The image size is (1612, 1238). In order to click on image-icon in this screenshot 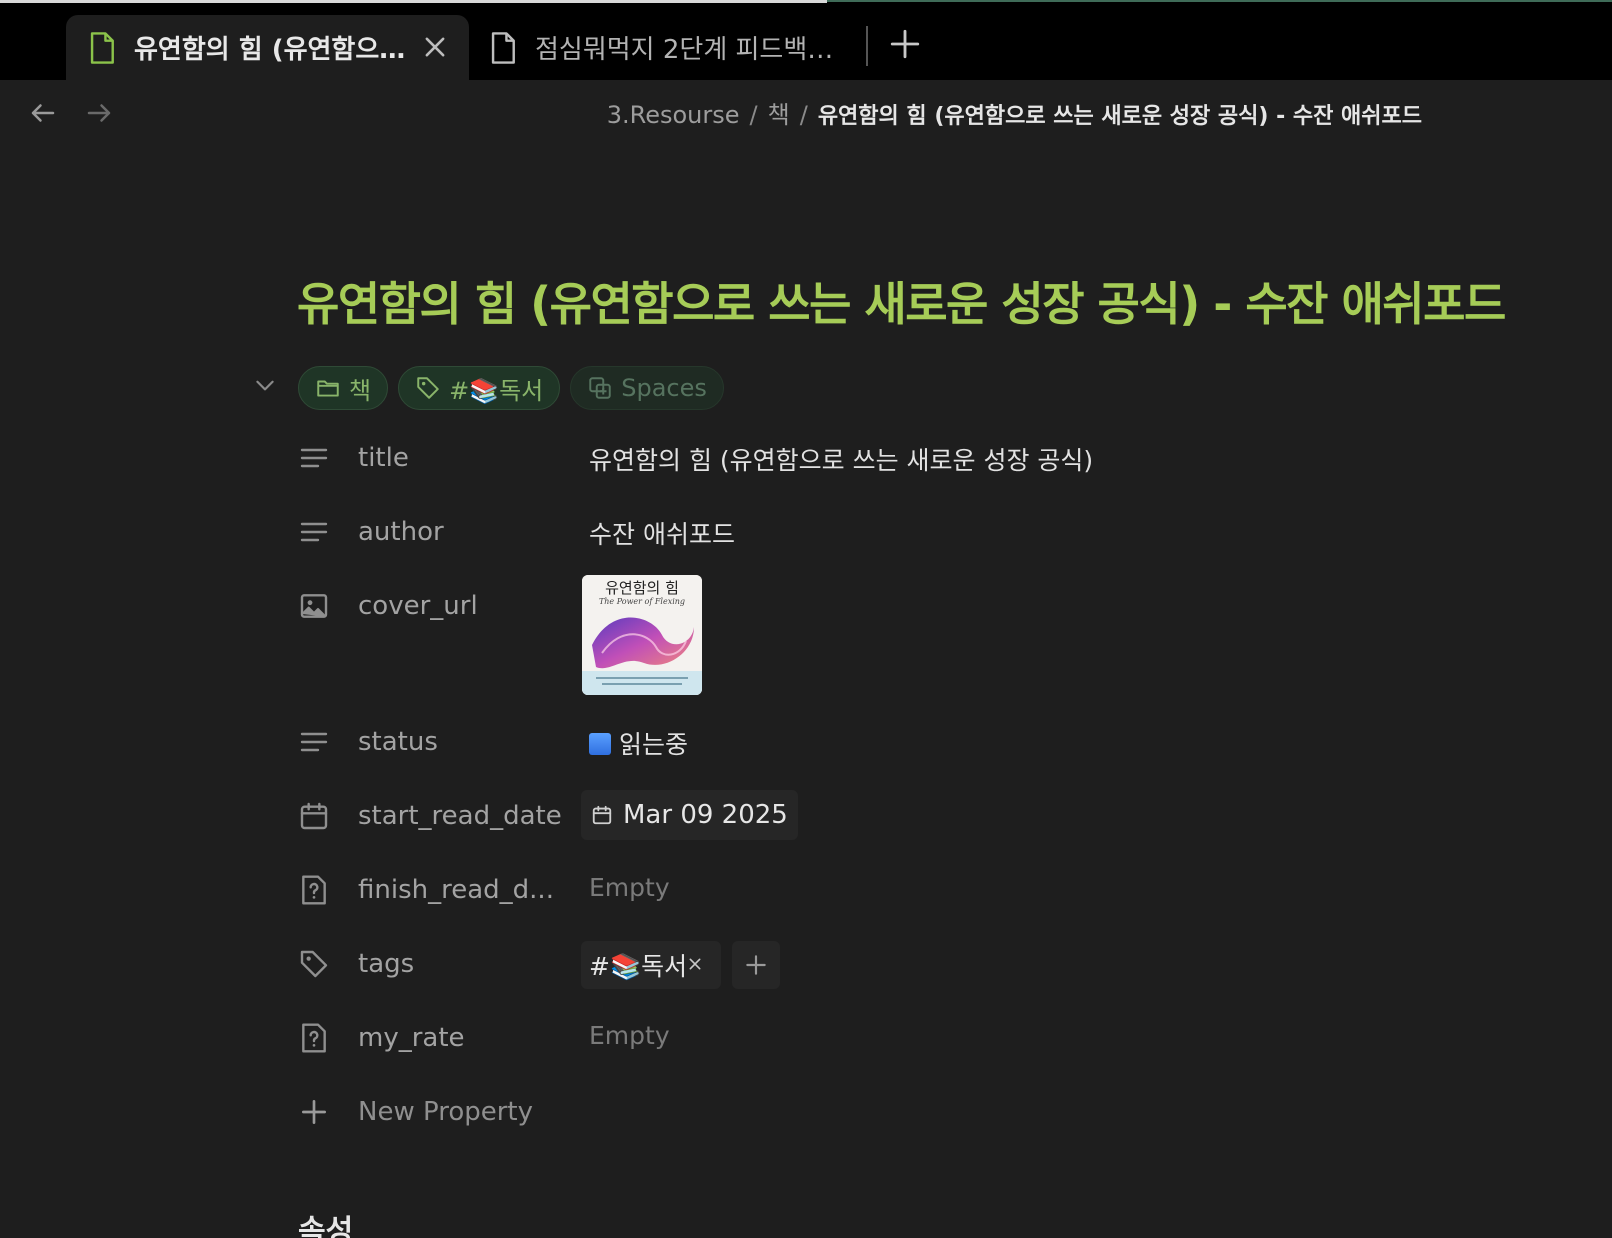, I will do `click(314, 606)`.